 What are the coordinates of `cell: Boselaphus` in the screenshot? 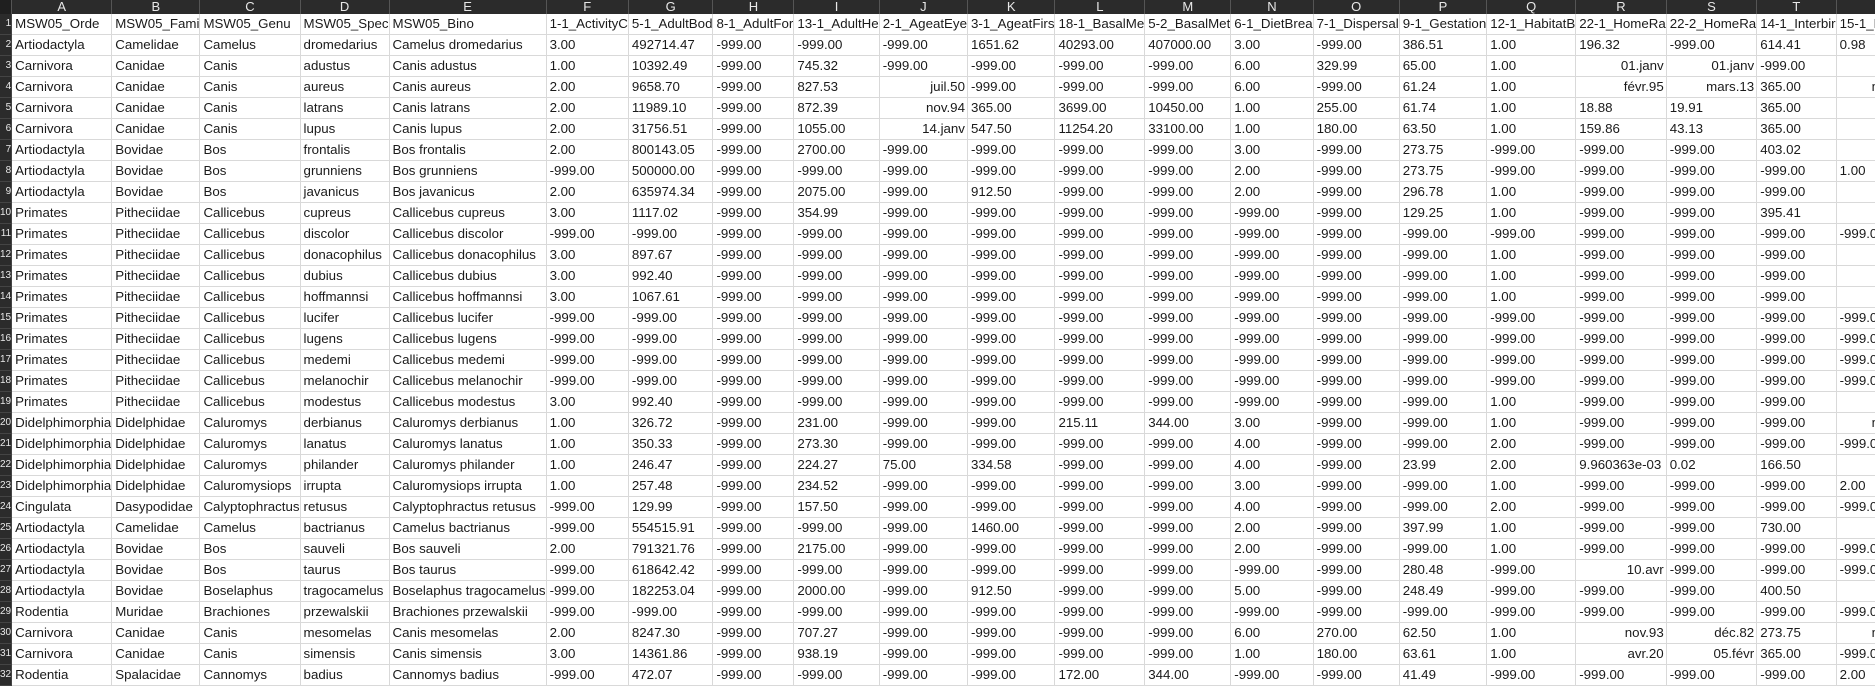 It's located at (250, 591).